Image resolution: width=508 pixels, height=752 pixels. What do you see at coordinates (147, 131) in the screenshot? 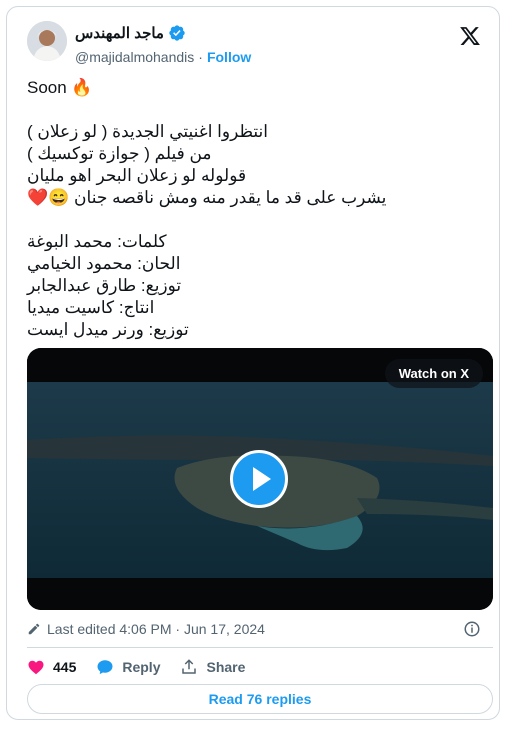
I see `tweet-line: انتظروا اغنيتي الجديدة ( لو زعلان )` at bounding box center [147, 131].